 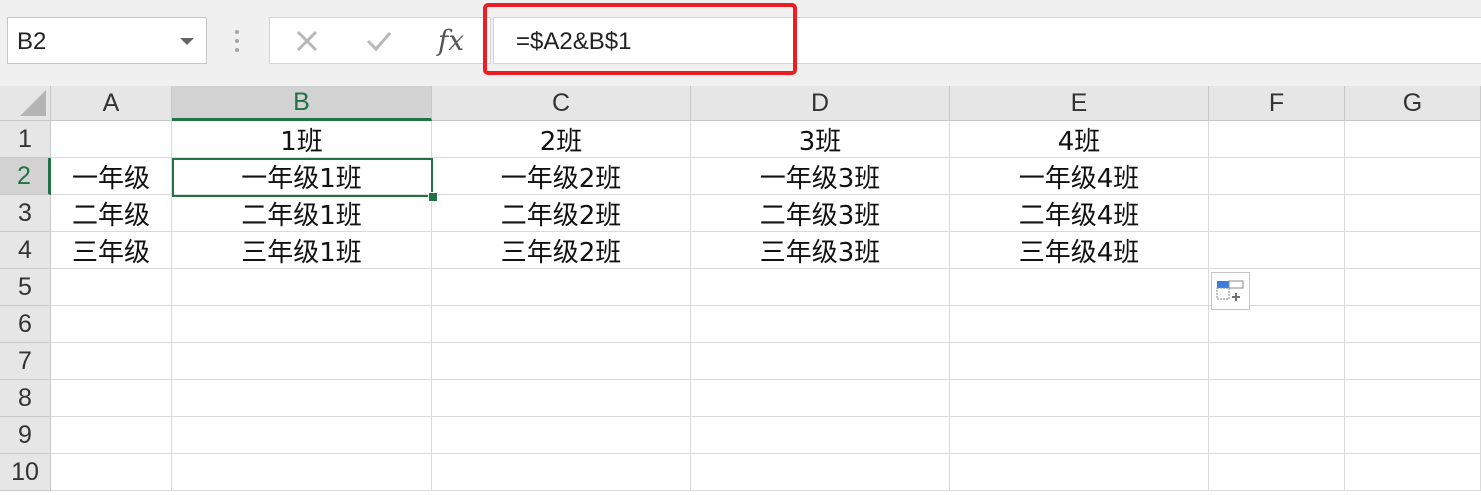 What do you see at coordinates (25, 176) in the screenshot?
I see `row-header-2: 2` at bounding box center [25, 176].